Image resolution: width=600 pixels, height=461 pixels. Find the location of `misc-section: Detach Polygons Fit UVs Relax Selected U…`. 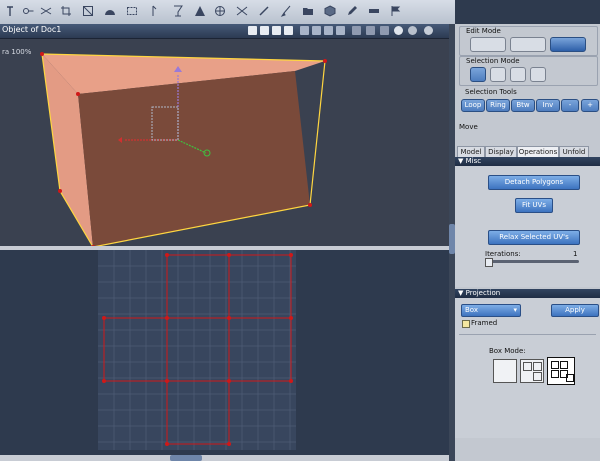

misc-section: Detach Polygons Fit UVs Relax Selected U… is located at coordinates (527, 226).